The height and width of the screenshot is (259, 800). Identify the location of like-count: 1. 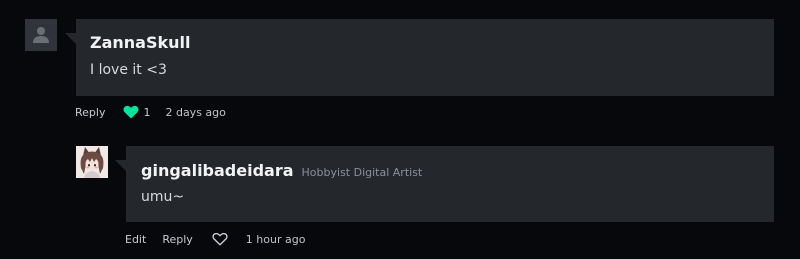
(147, 112).